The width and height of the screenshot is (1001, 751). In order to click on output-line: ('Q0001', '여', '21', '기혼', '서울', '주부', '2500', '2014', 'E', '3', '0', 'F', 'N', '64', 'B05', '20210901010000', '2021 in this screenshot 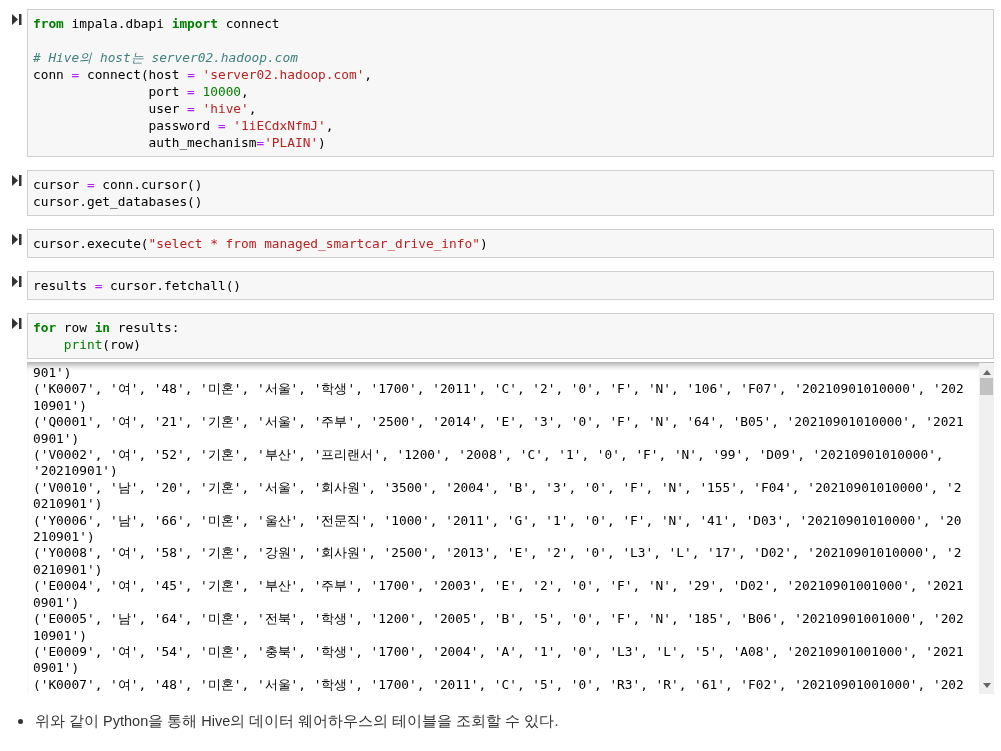, I will do `click(498, 422)`.